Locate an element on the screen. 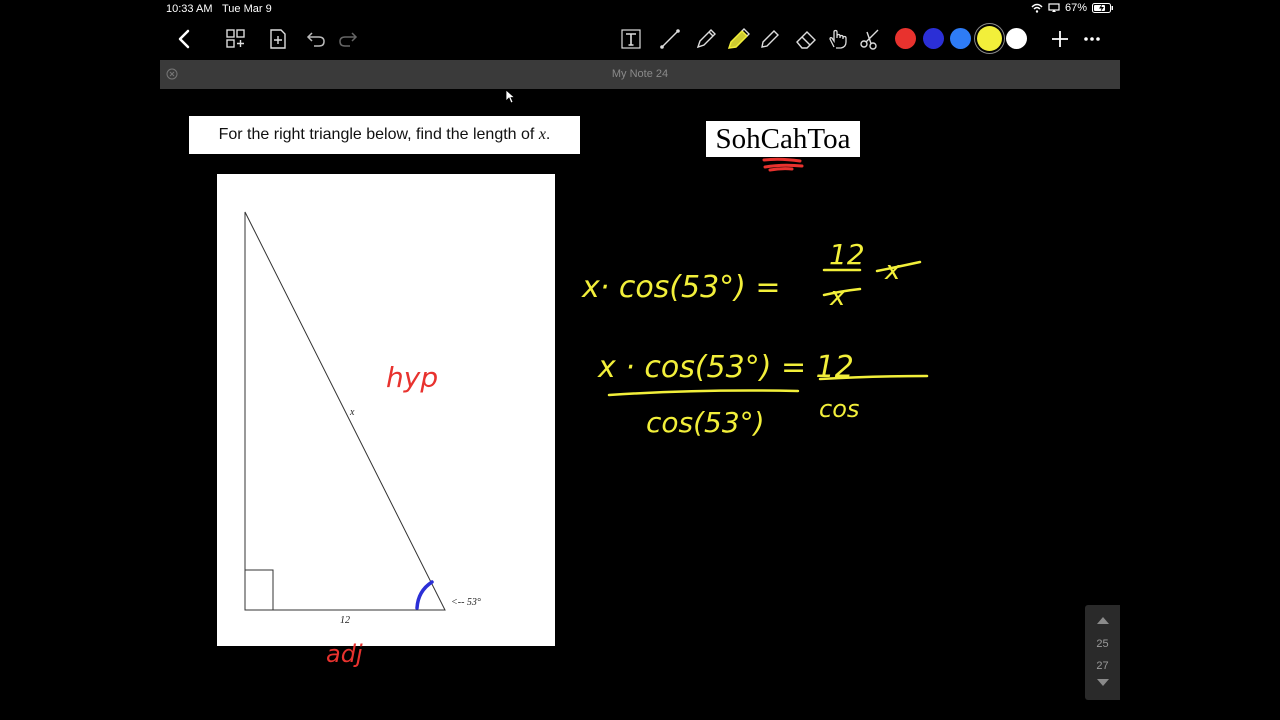 This screenshot has width=1280, height=720. undo-icon is located at coordinates (315, 39).